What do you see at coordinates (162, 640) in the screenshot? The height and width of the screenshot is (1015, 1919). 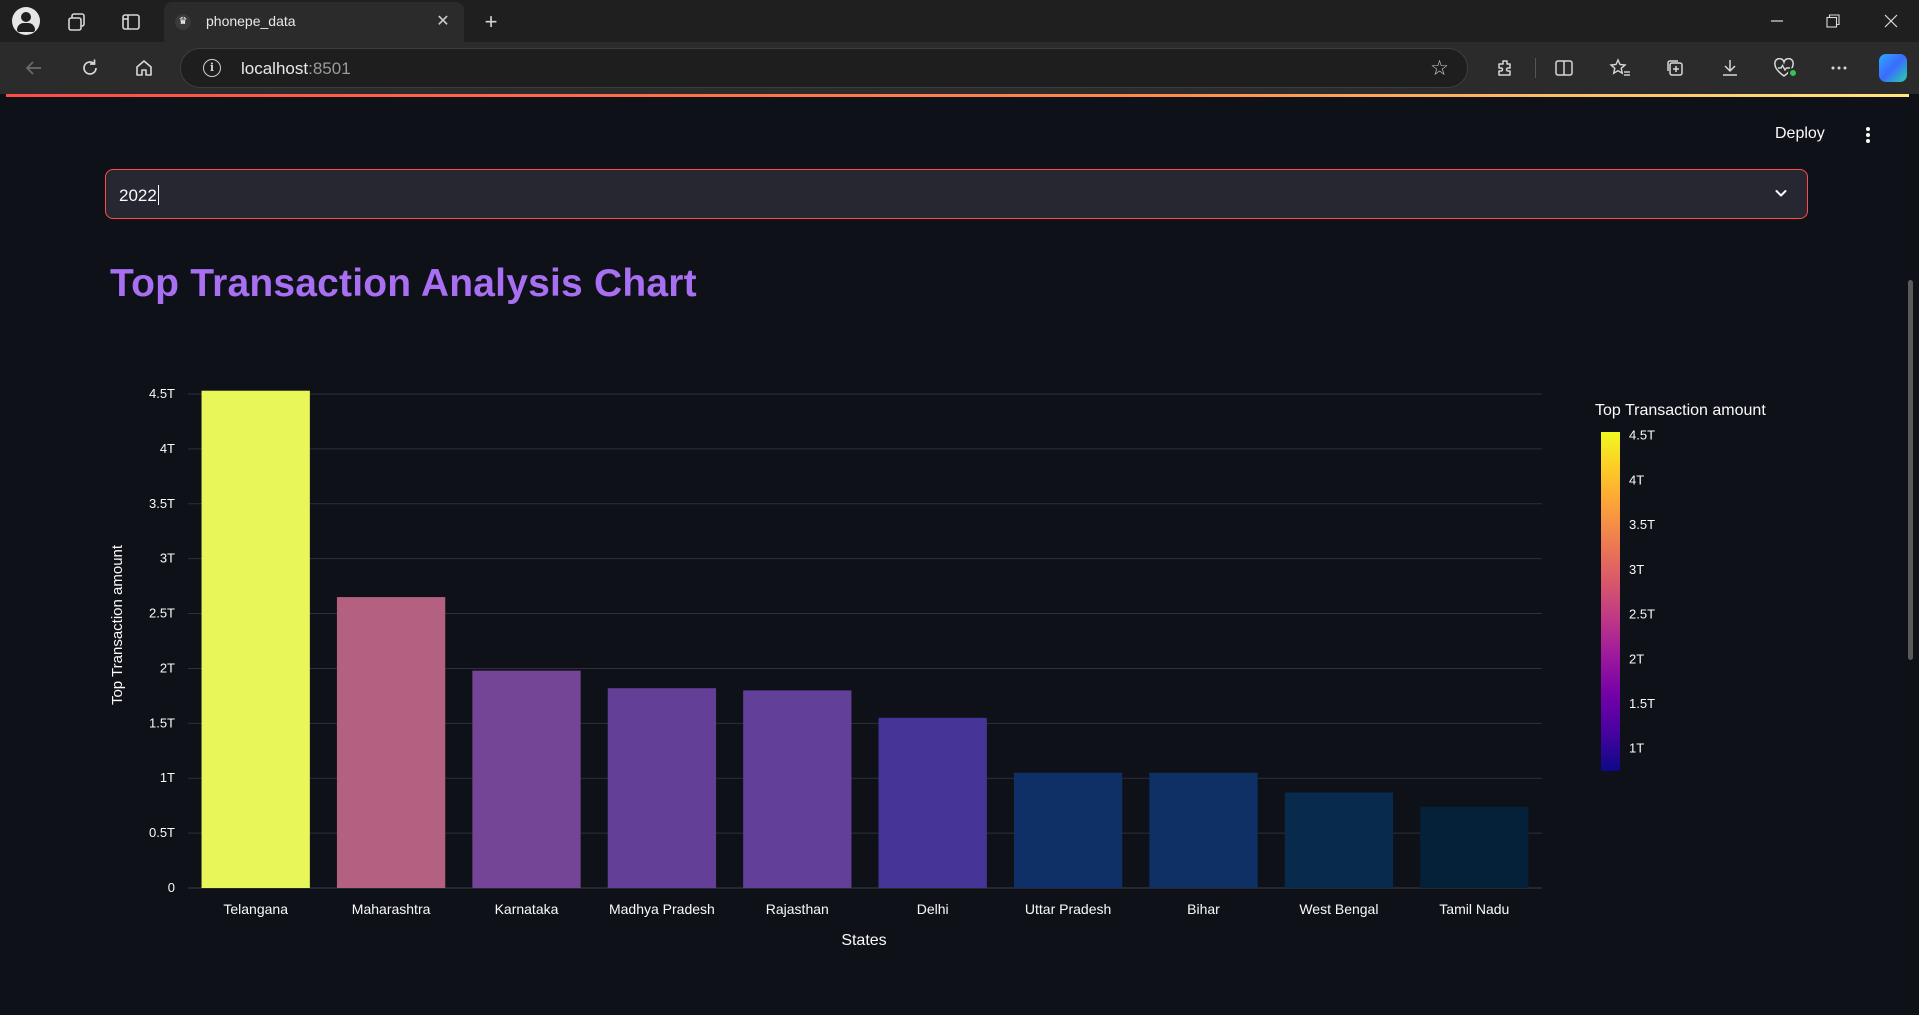 I see `y-tick-labels: 0 0.5T 1T 1.5T 2T 2.5T 3T 3.5T 4T 4.5T` at bounding box center [162, 640].